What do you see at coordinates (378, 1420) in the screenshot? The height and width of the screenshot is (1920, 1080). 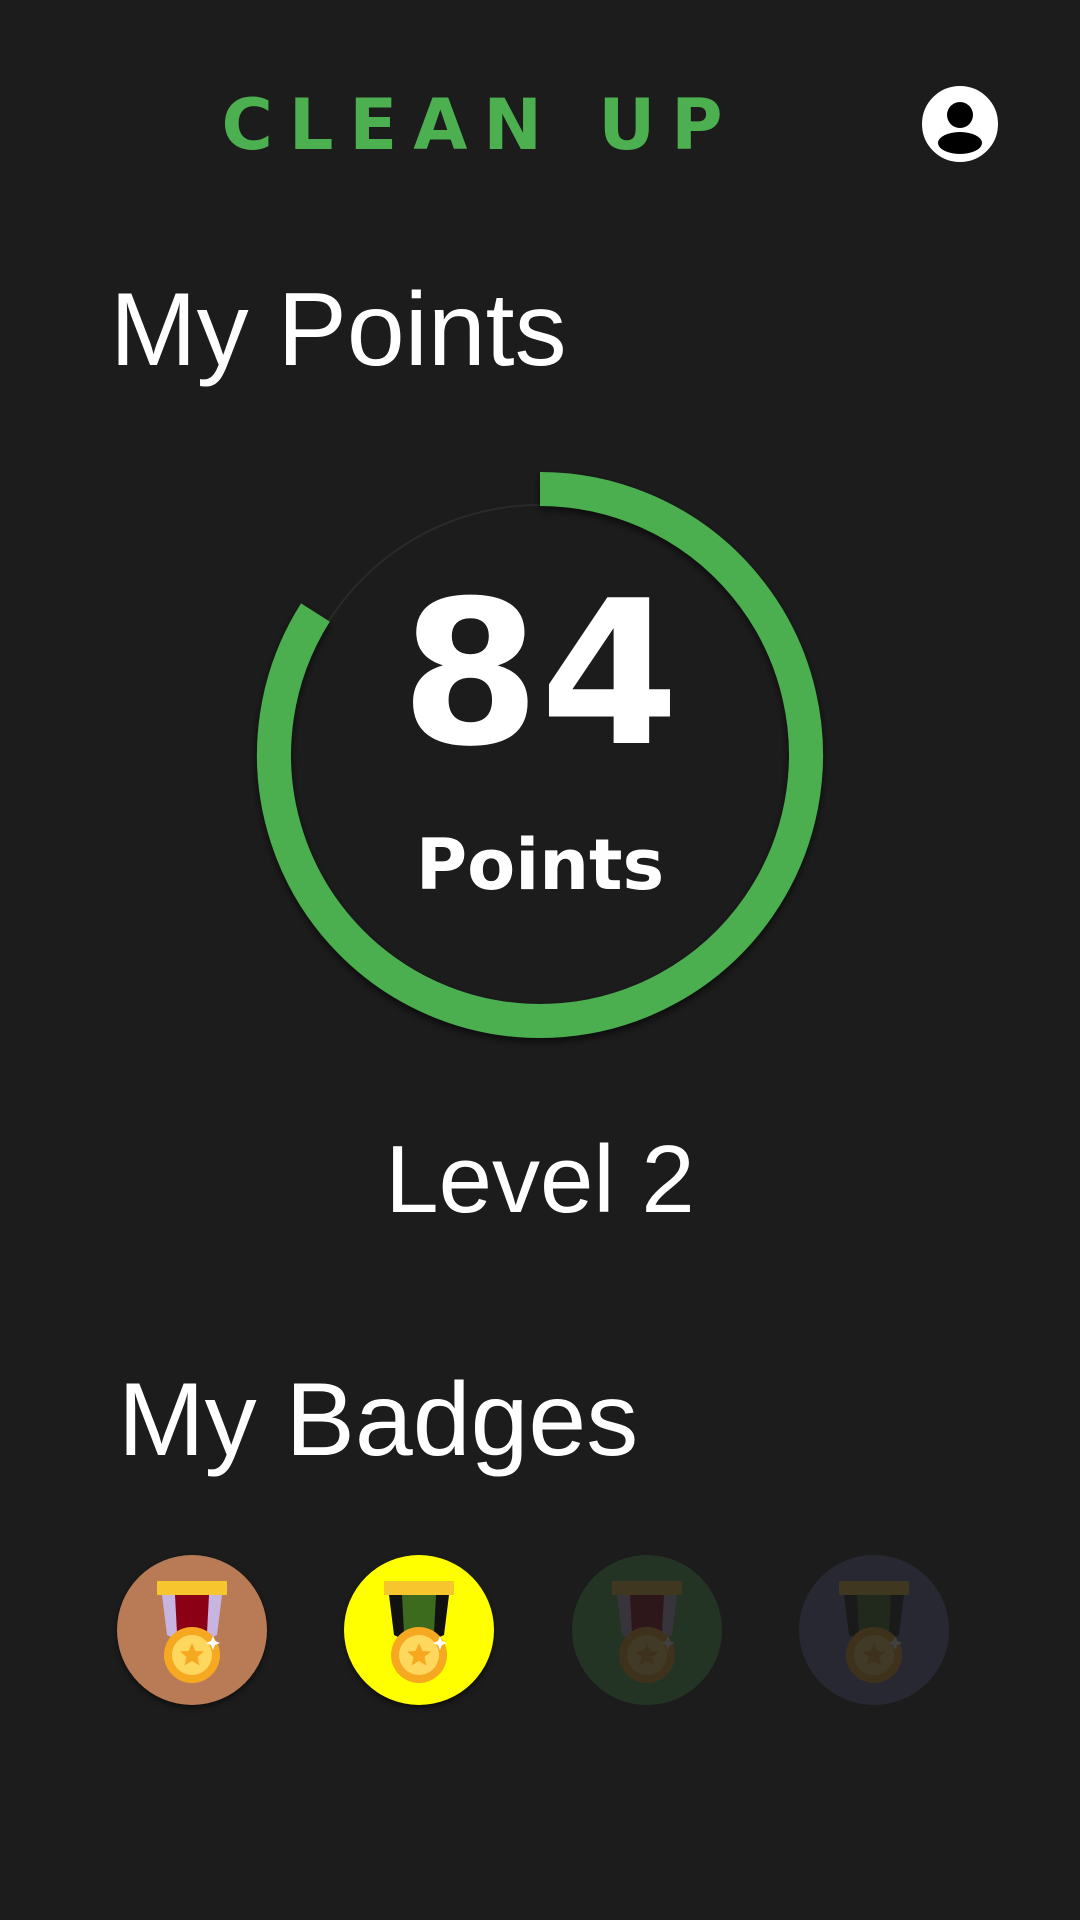 I see `my-badges-heading: My Badges` at bounding box center [378, 1420].